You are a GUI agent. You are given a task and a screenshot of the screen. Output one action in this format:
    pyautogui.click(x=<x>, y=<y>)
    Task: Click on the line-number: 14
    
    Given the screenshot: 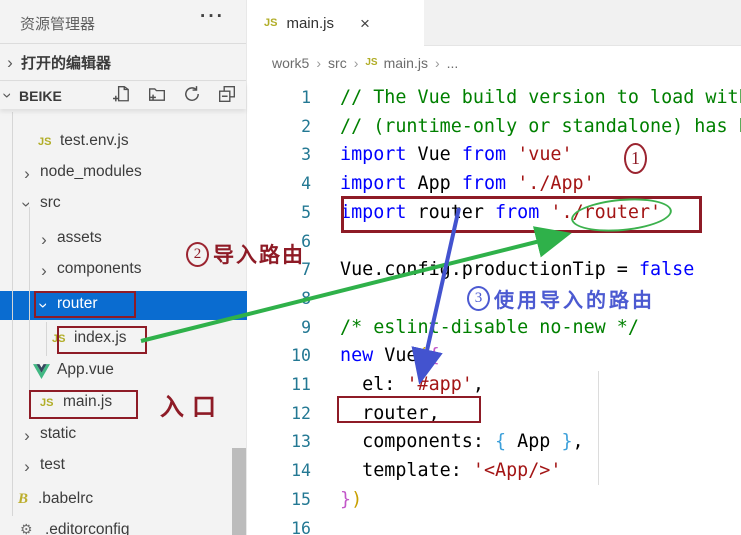 What is the action you would take?
    pyautogui.click(x=301, y=471)
    